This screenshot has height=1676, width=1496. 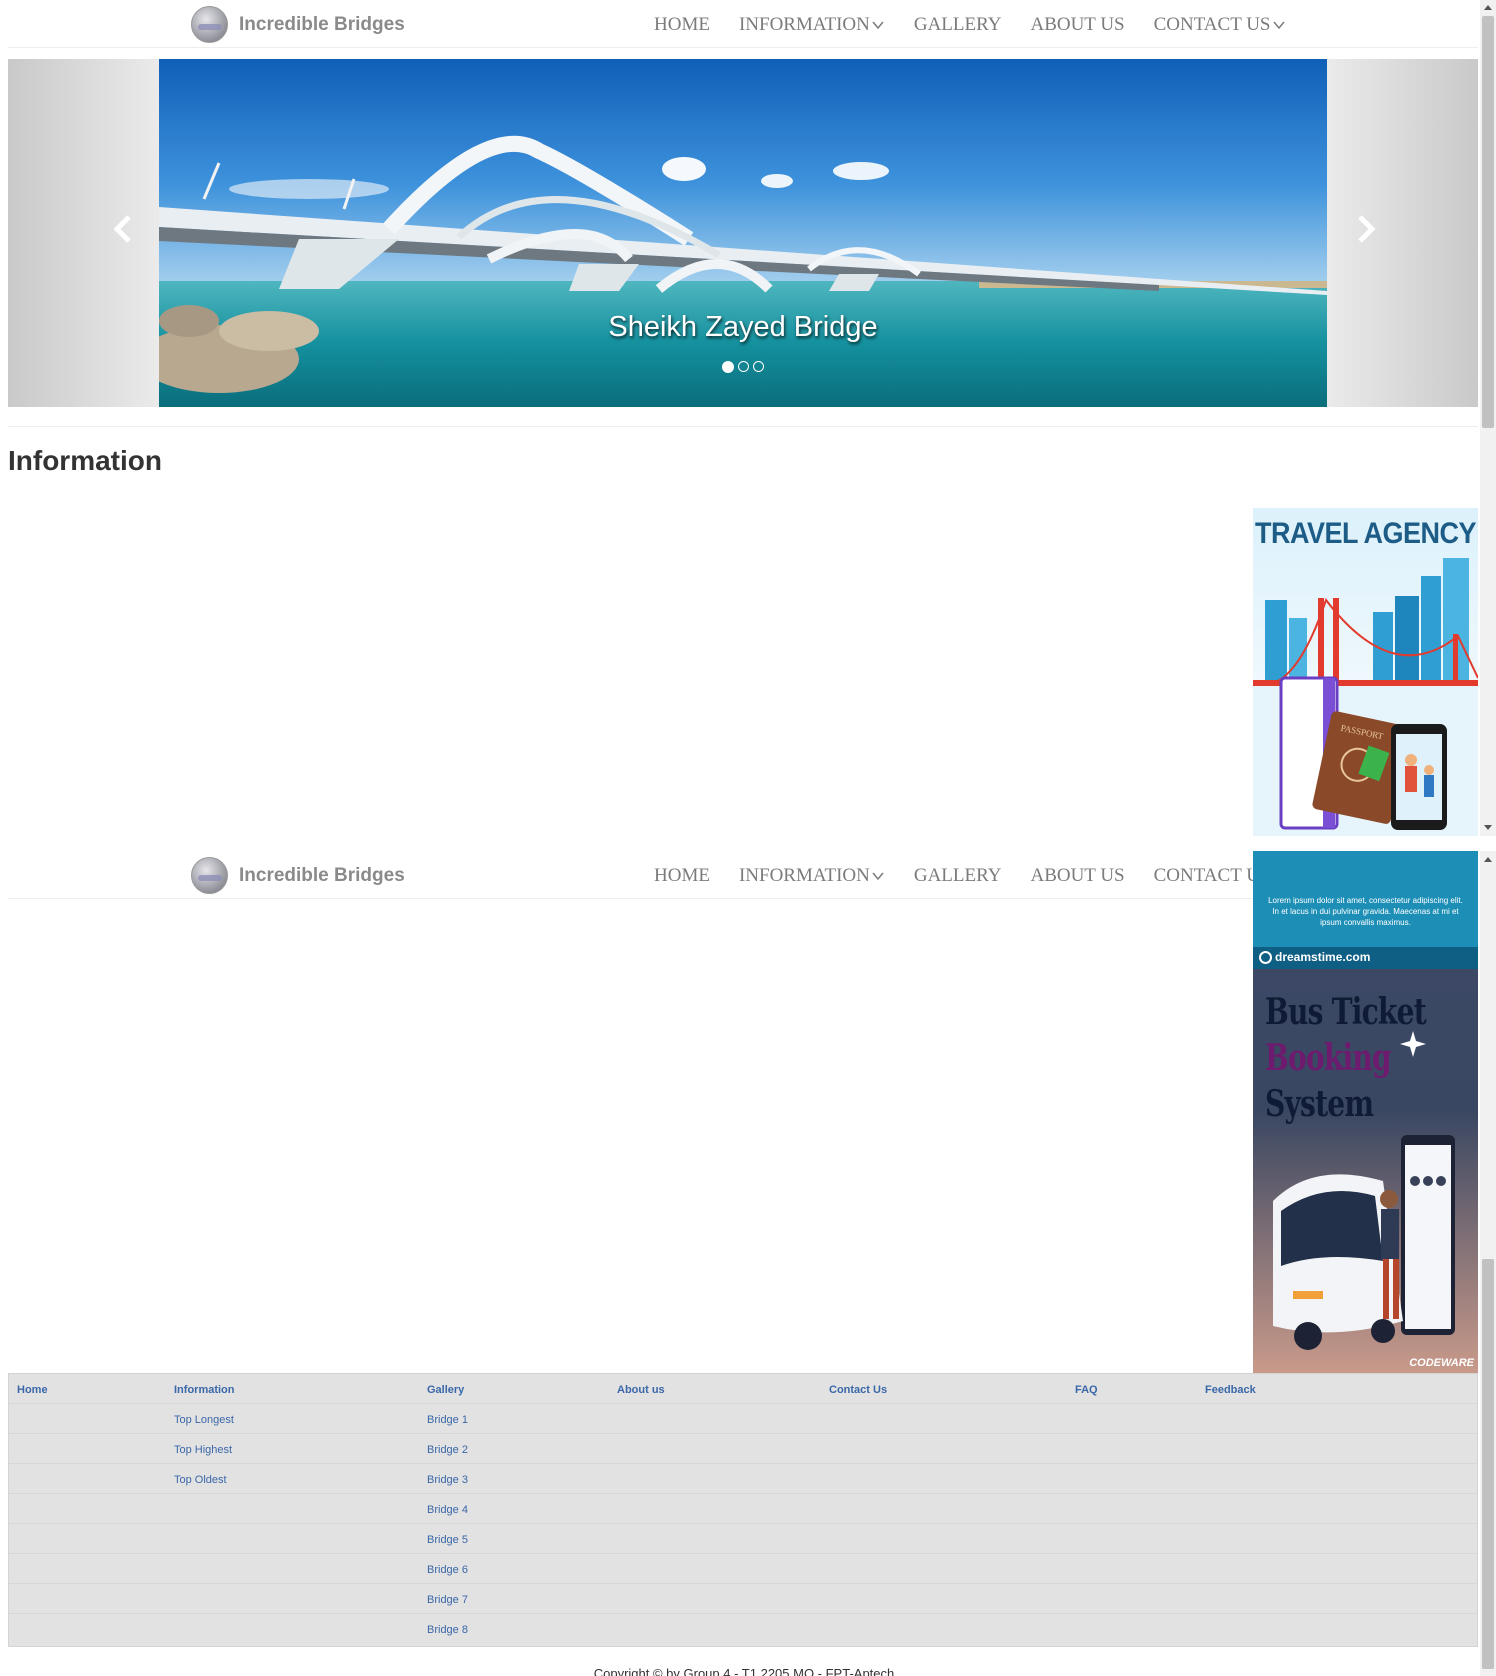 What do you see at coordinates (203, 1450) in the screenshot?
I see `footer-link-top-highest: Top Highest` at bounding box center [203, 1450].